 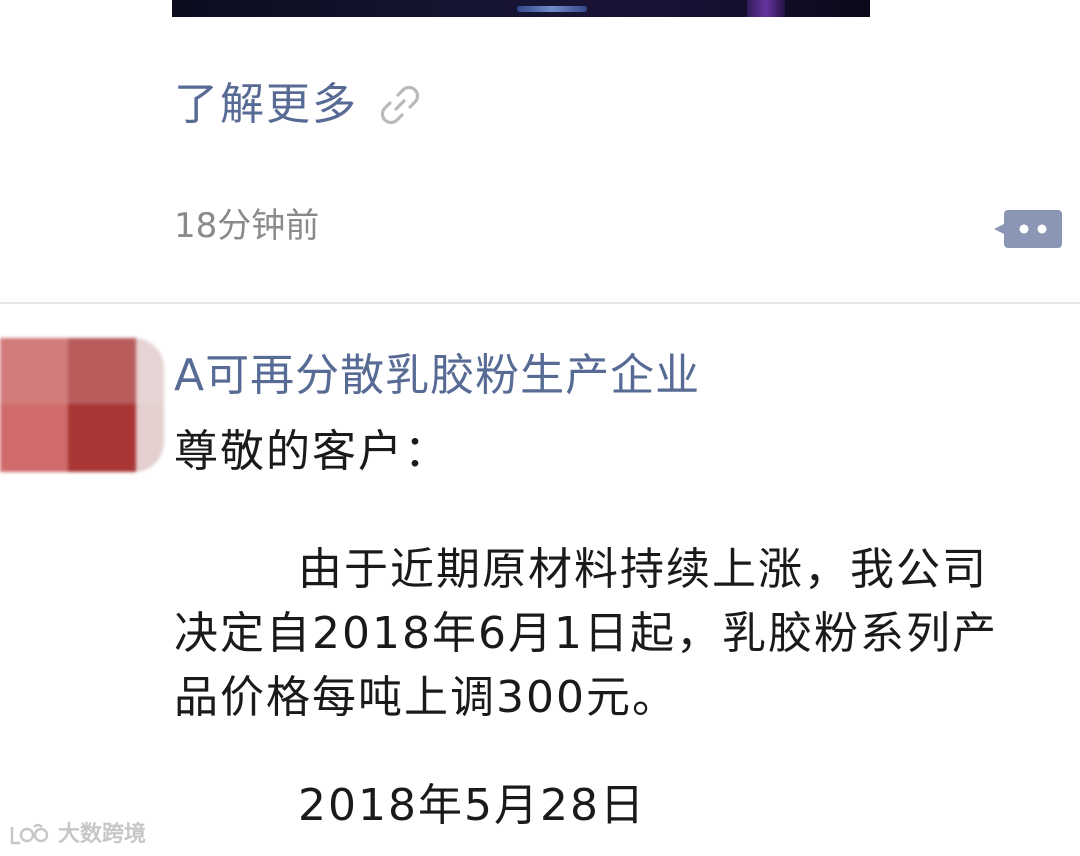 I want to click on post-divider, so click(x=540, y=303).